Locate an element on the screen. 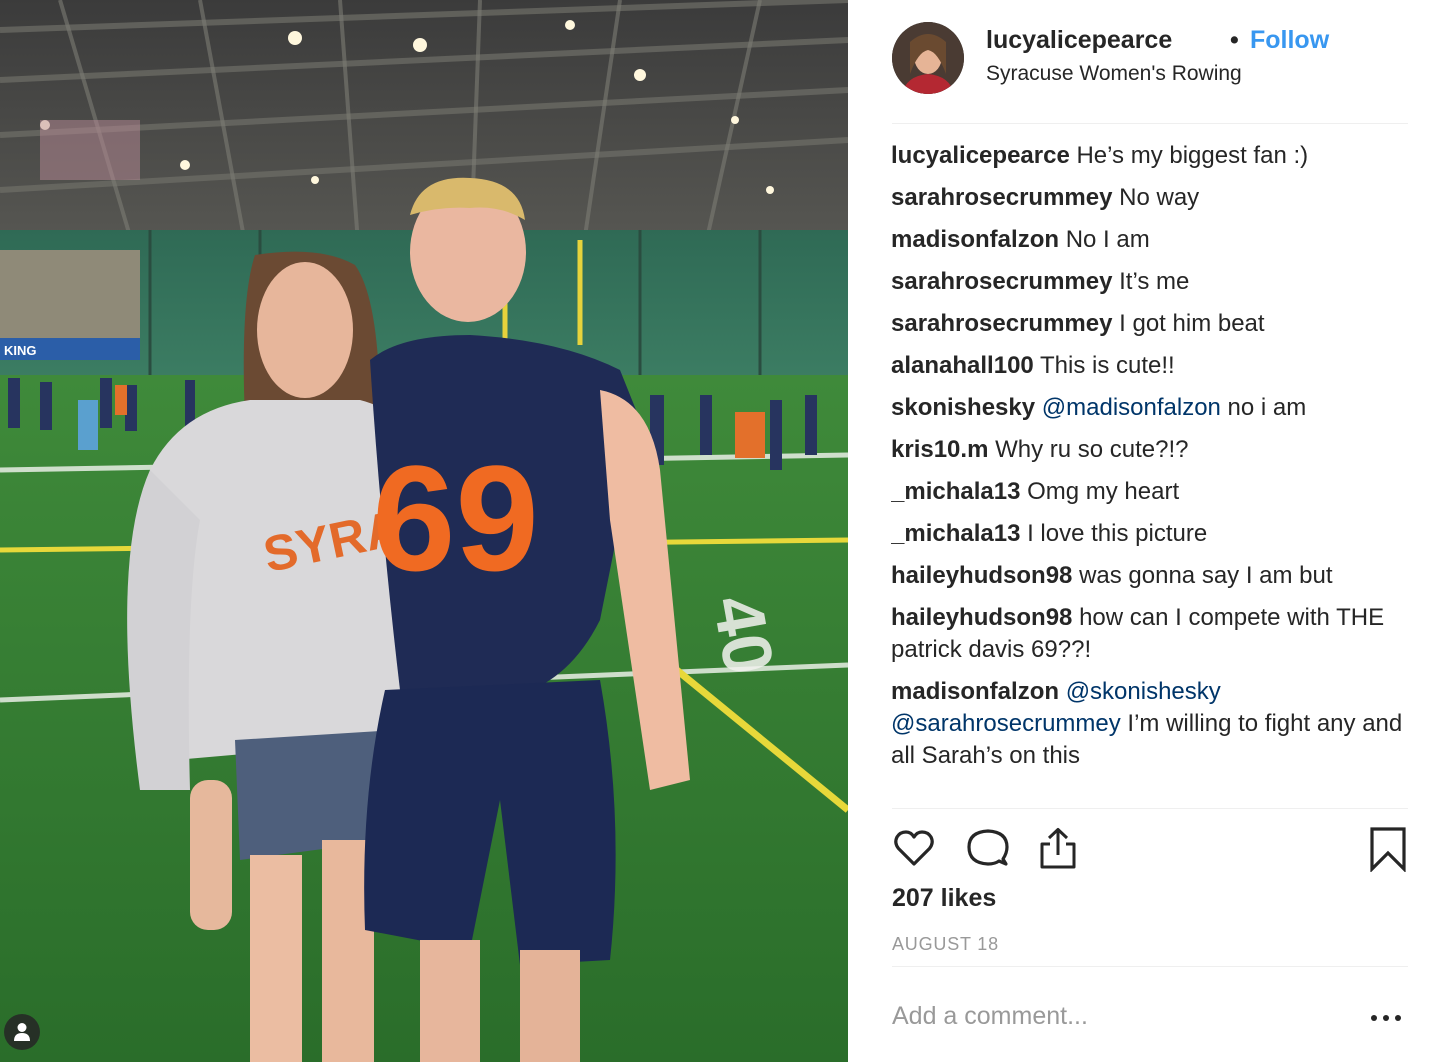 This screenshot has width=1432, height=1062. comment-item: sarahrosecrummey No way is located at coordinates (1151, 198).